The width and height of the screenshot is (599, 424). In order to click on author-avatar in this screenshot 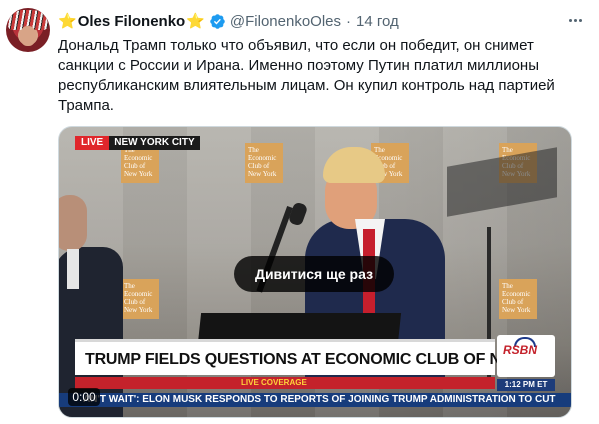, I will do `click(28, 30)`.